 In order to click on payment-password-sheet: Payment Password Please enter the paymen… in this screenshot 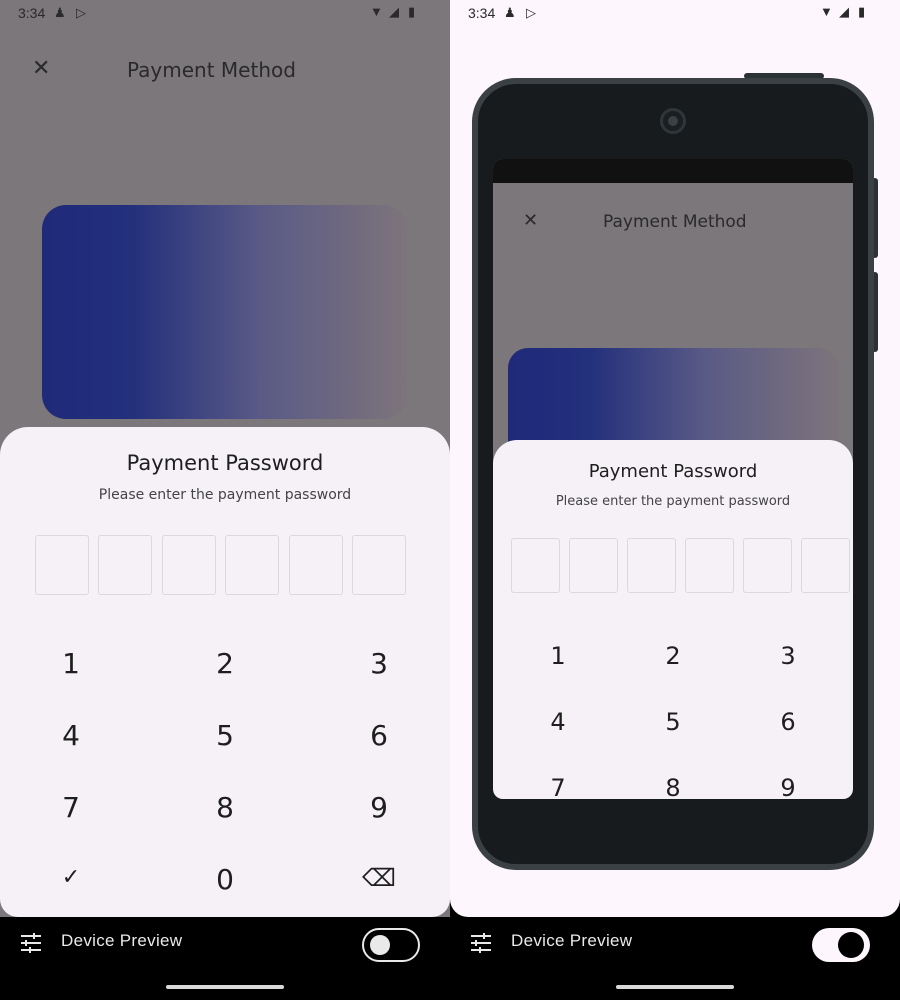, I will do `click(673, 619)`.